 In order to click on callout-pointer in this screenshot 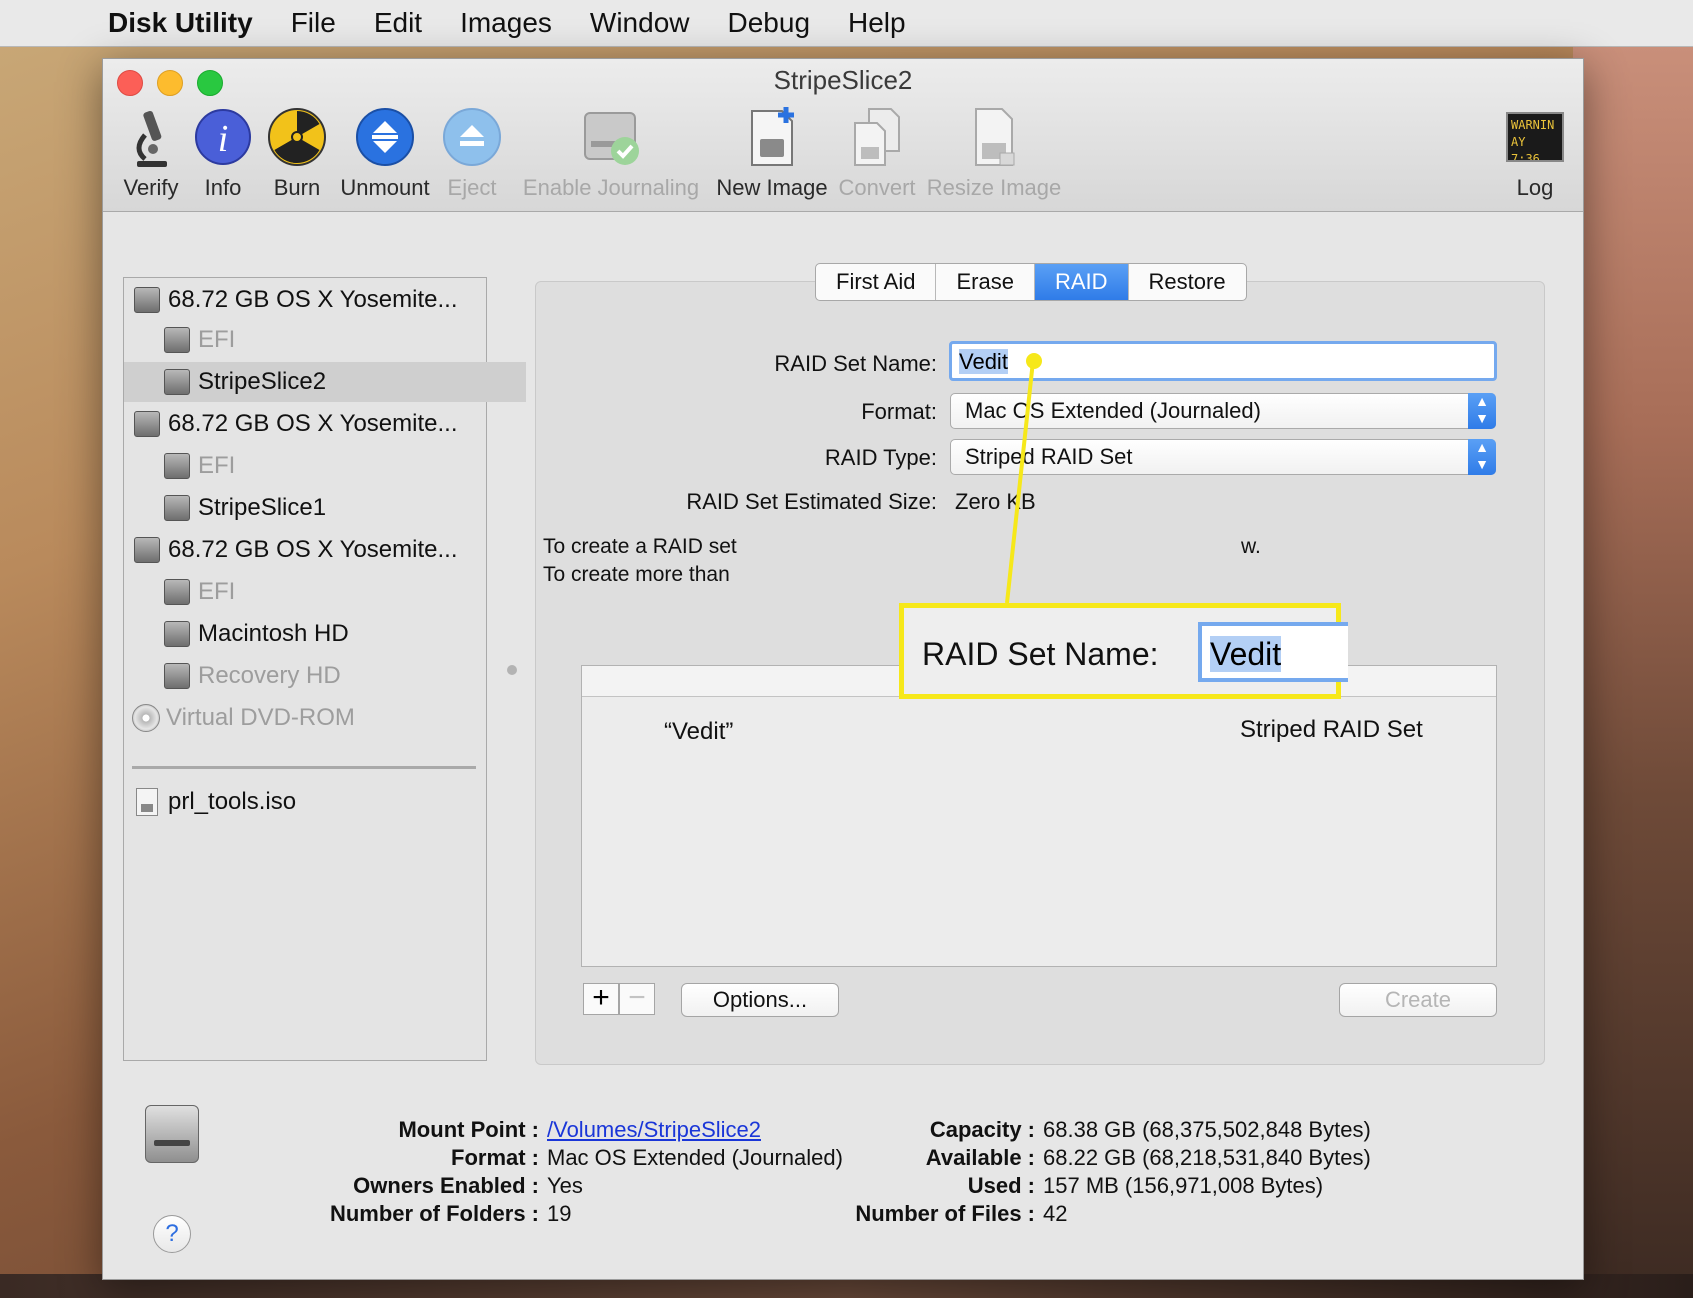, I will do `click(1023, 478)`.